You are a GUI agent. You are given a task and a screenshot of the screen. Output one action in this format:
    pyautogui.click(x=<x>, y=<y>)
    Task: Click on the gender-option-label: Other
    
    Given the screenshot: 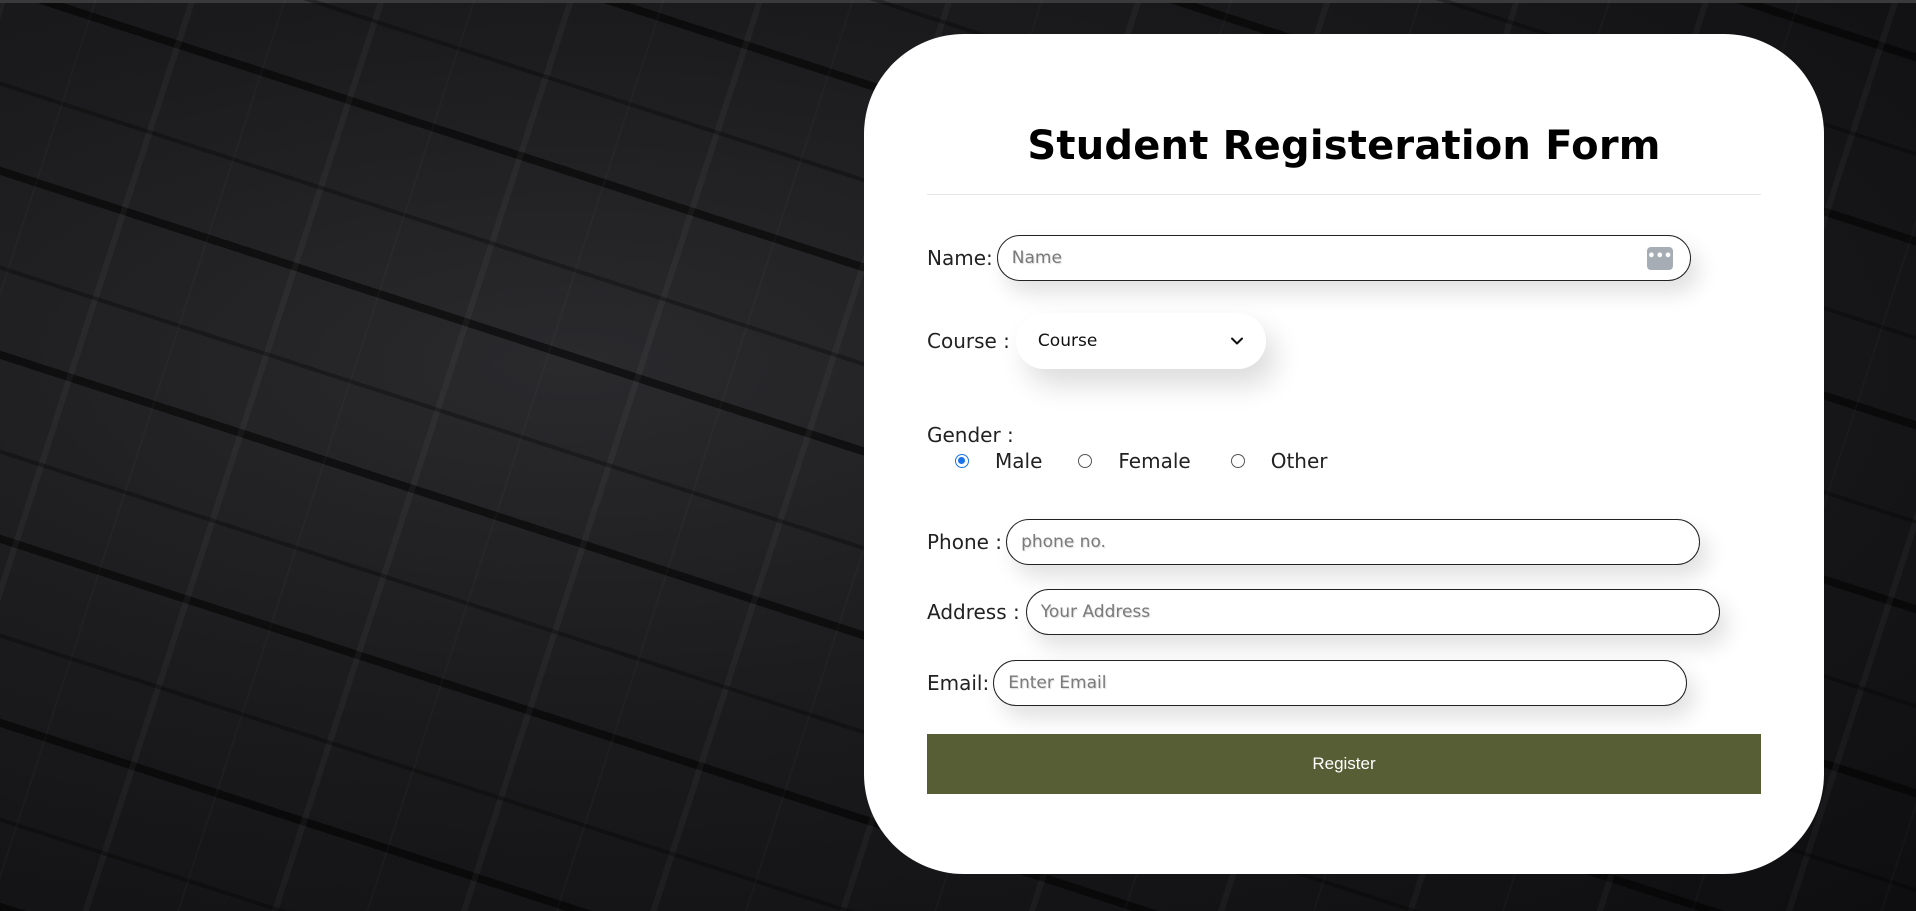 What is the action you would take?
    pyautogui.click(x=1299, y=461)
    